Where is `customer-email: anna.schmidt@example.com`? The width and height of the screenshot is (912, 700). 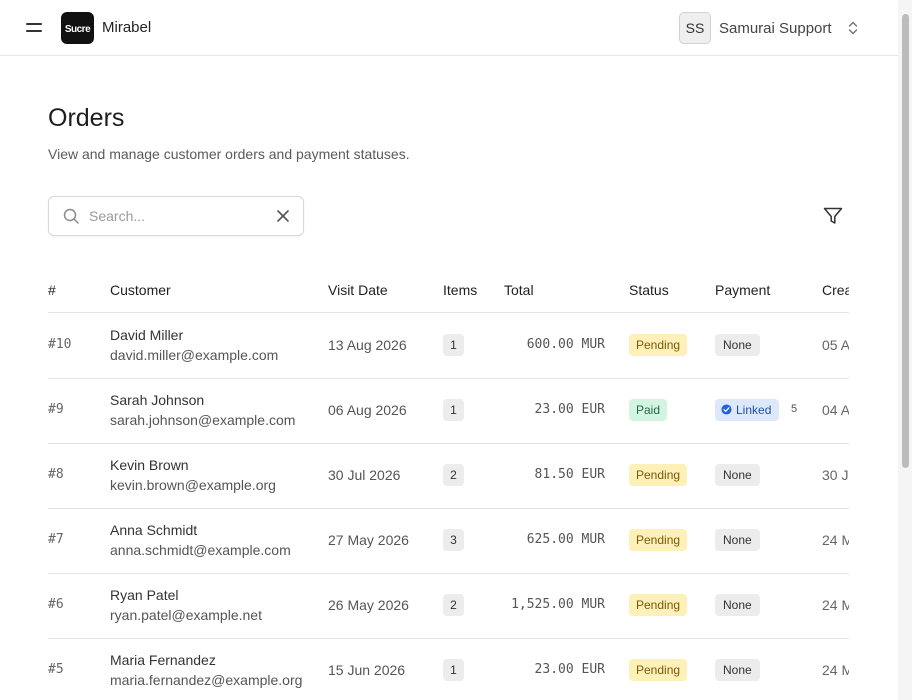
customer-email: anna.schmidt@example.com is located at coordinates (200, 550).